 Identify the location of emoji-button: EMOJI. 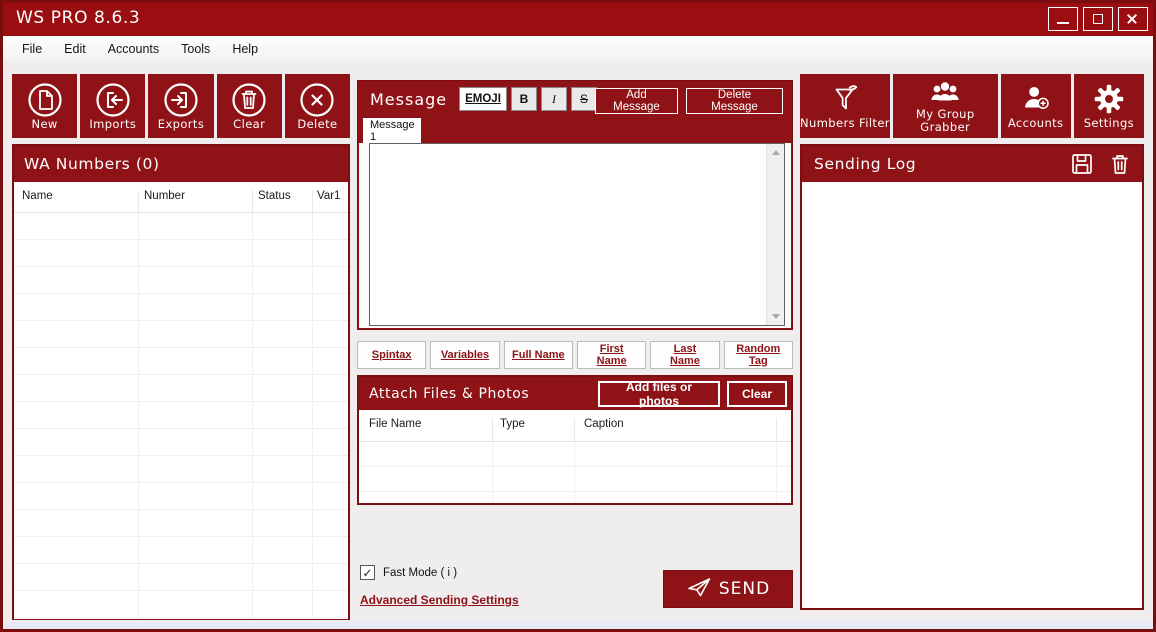
(483, 99).